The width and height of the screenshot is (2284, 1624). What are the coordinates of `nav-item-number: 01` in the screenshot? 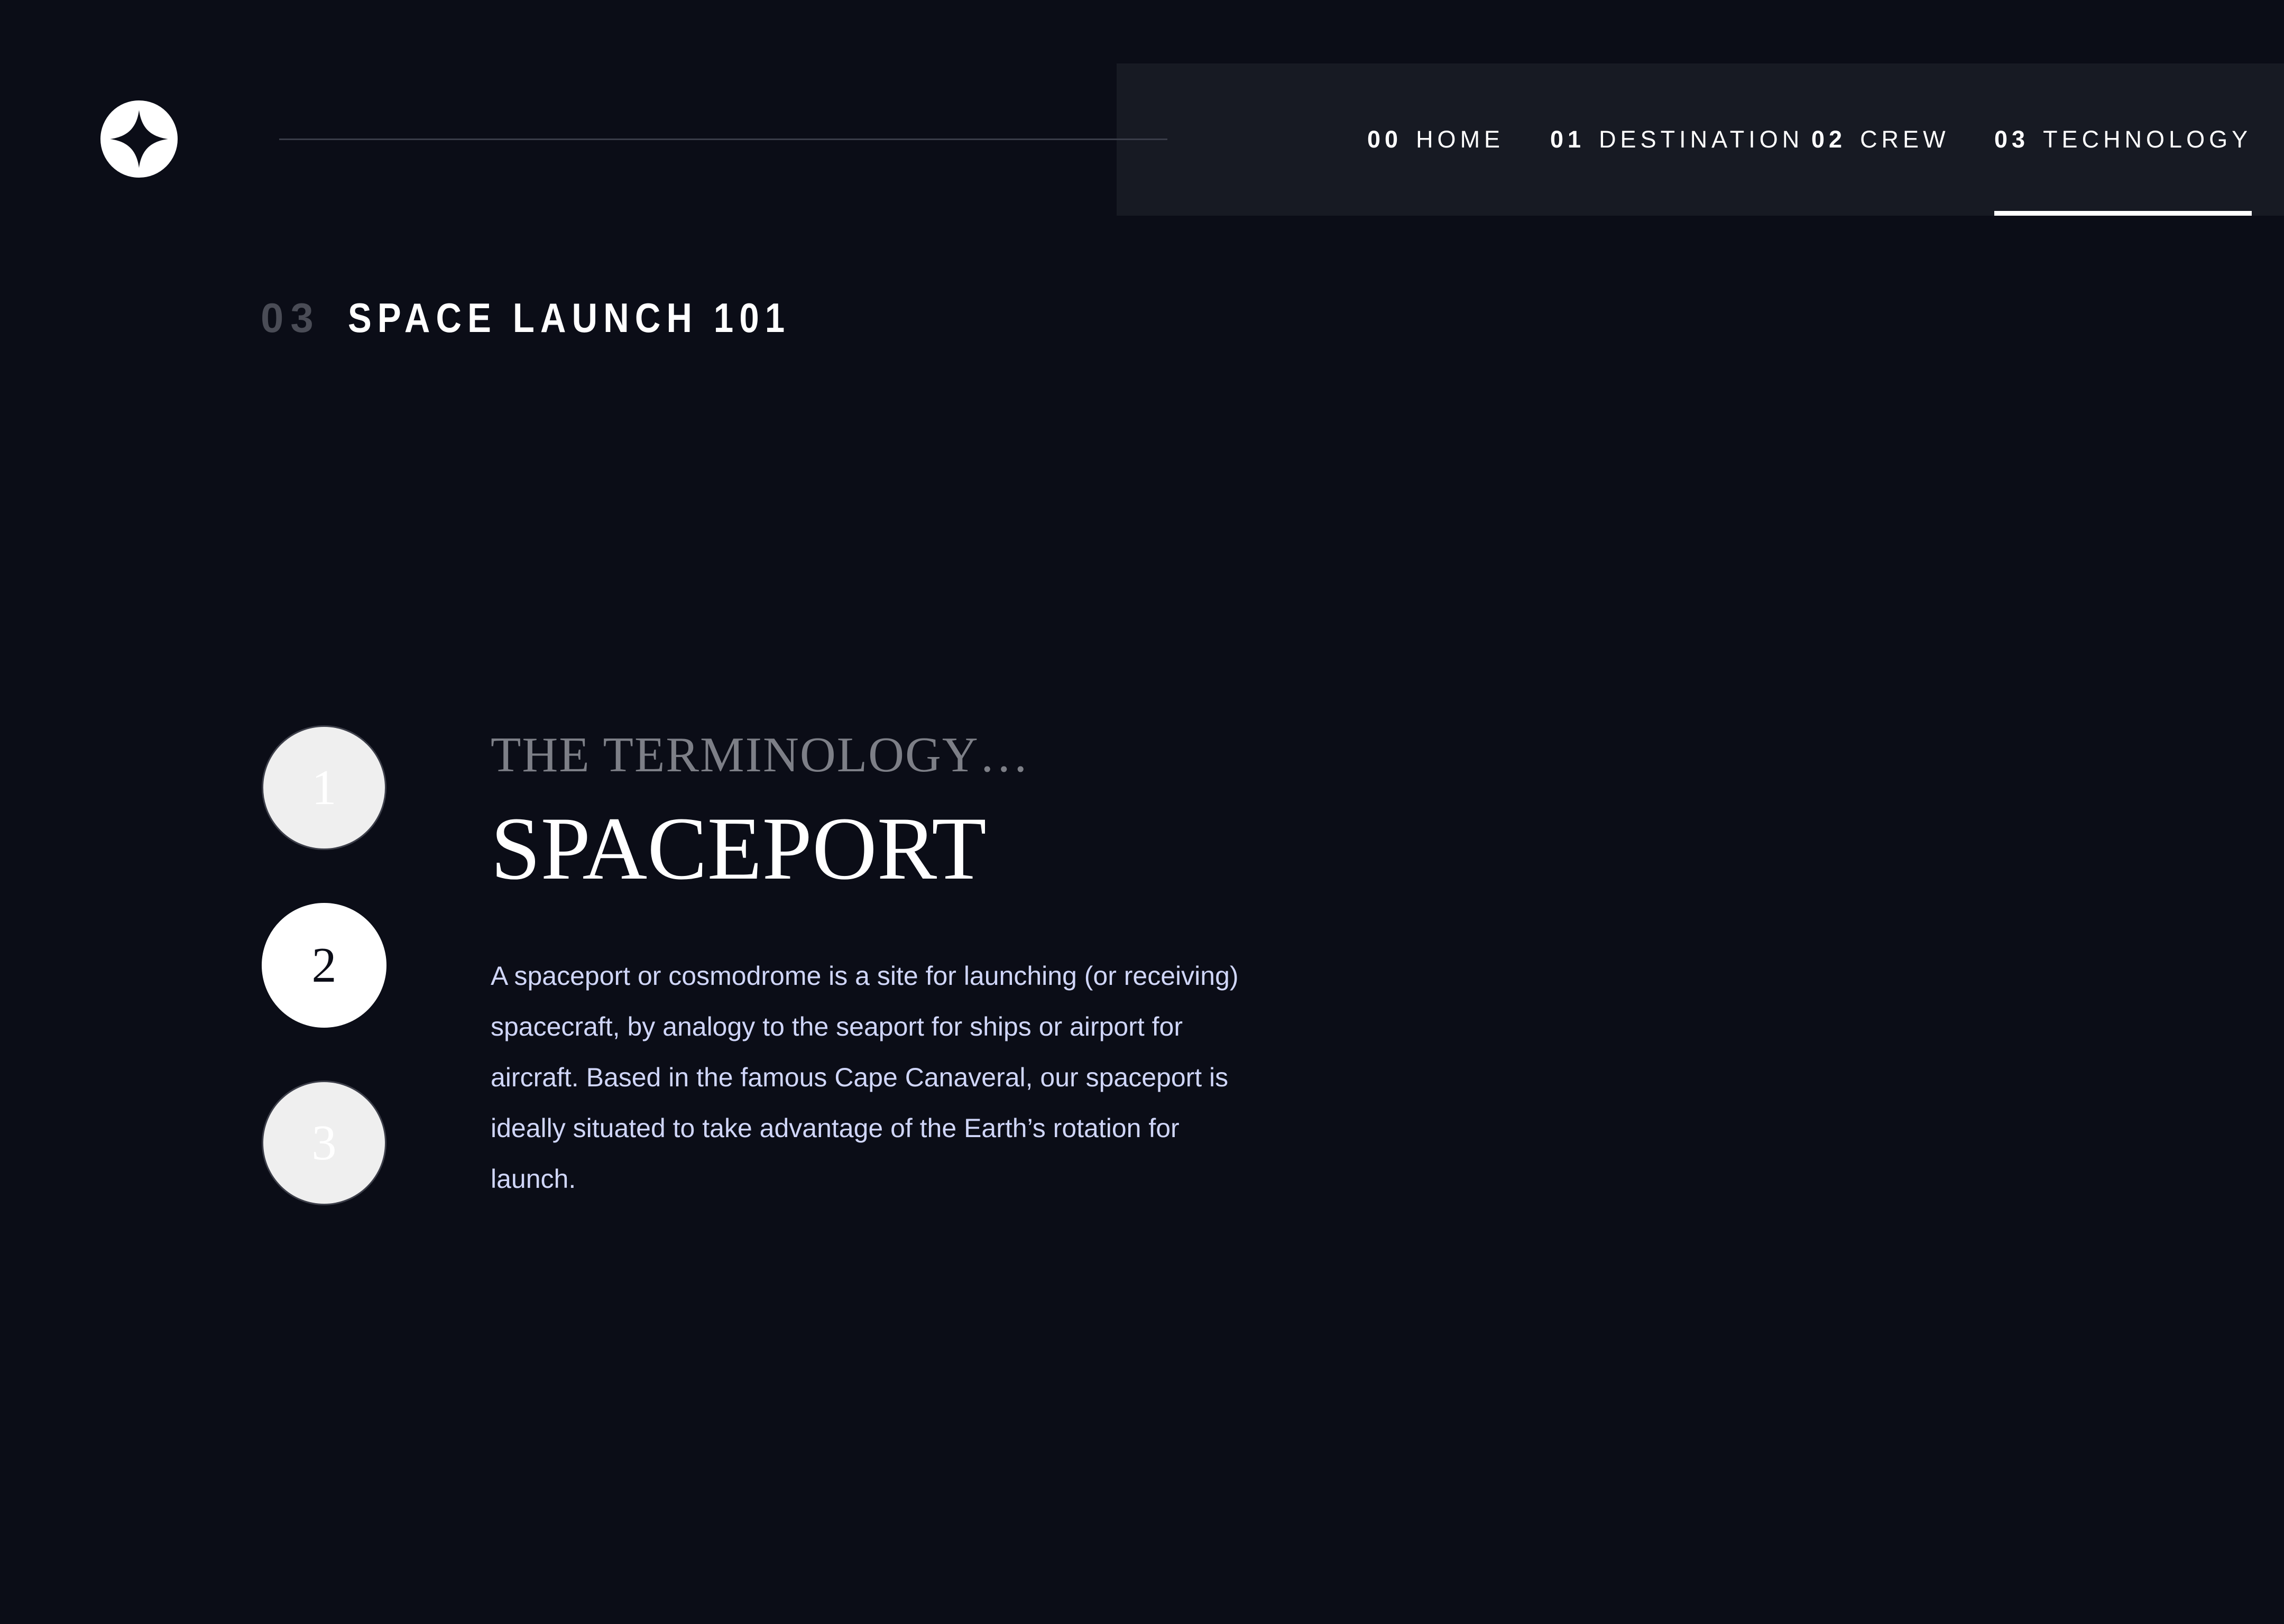 It's located at (1568, 139).